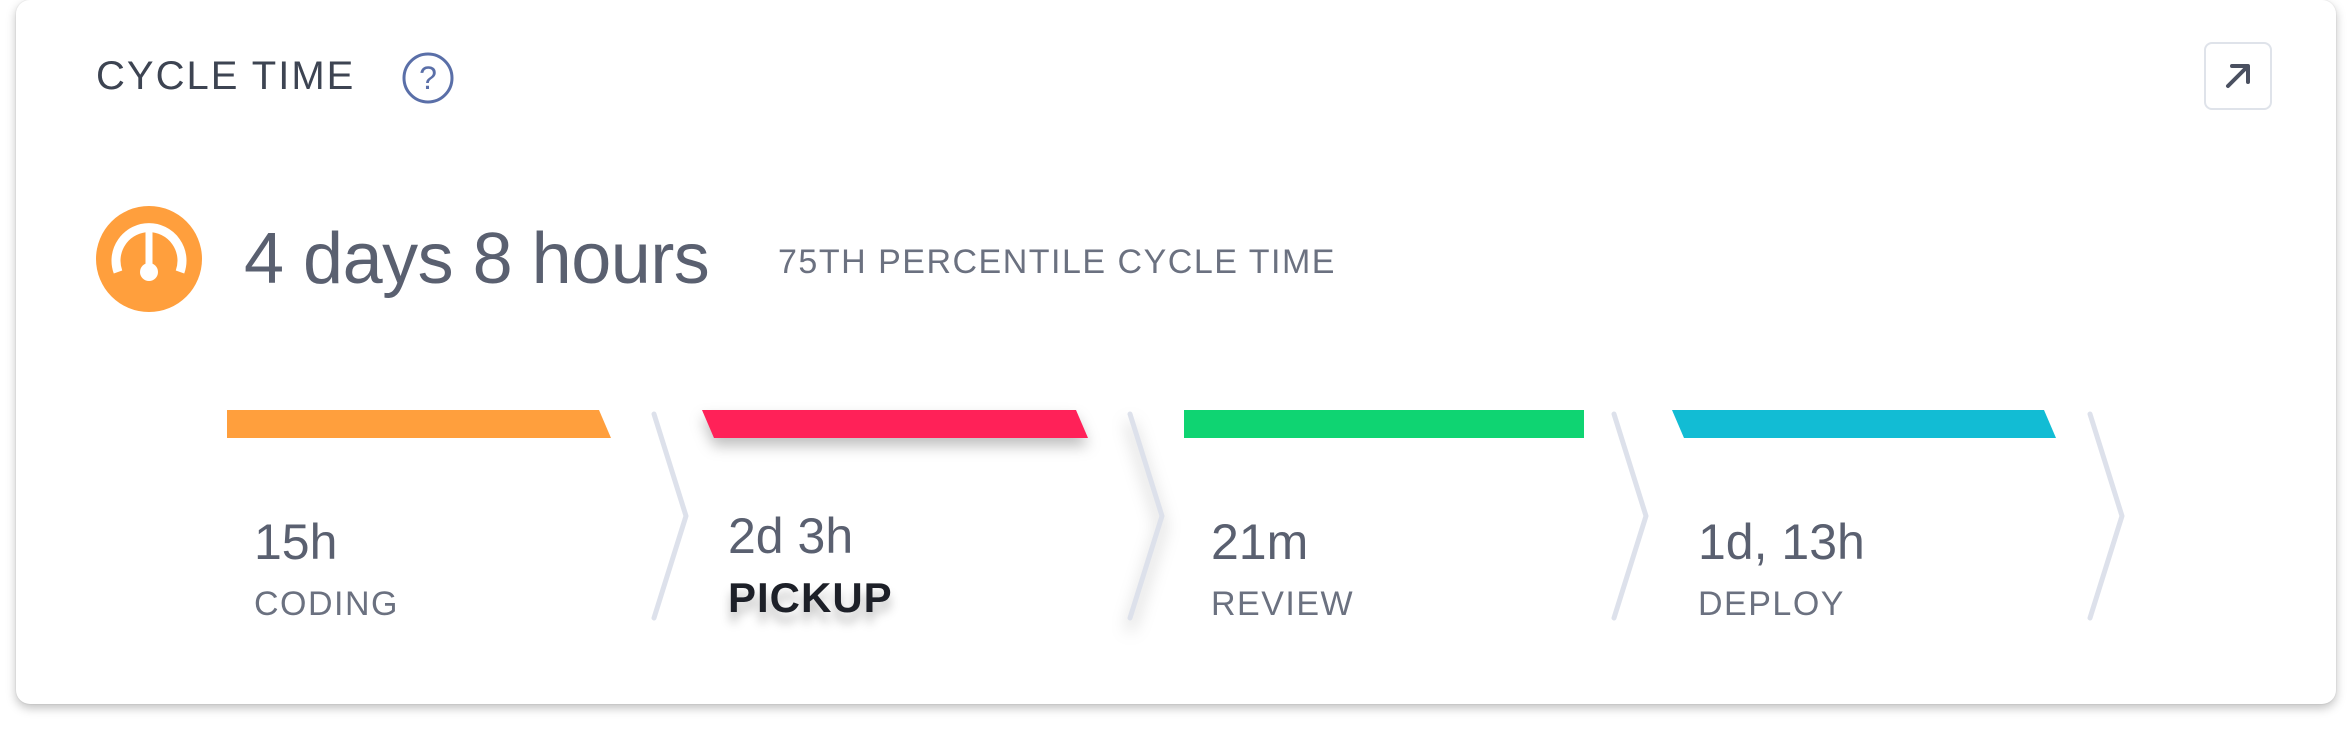 The height and width of the screenshot is (746, 2352). Describe the element at coordinates (226, 76) in the screenshot. I see `card-title: CYCLE TIME` at that location.